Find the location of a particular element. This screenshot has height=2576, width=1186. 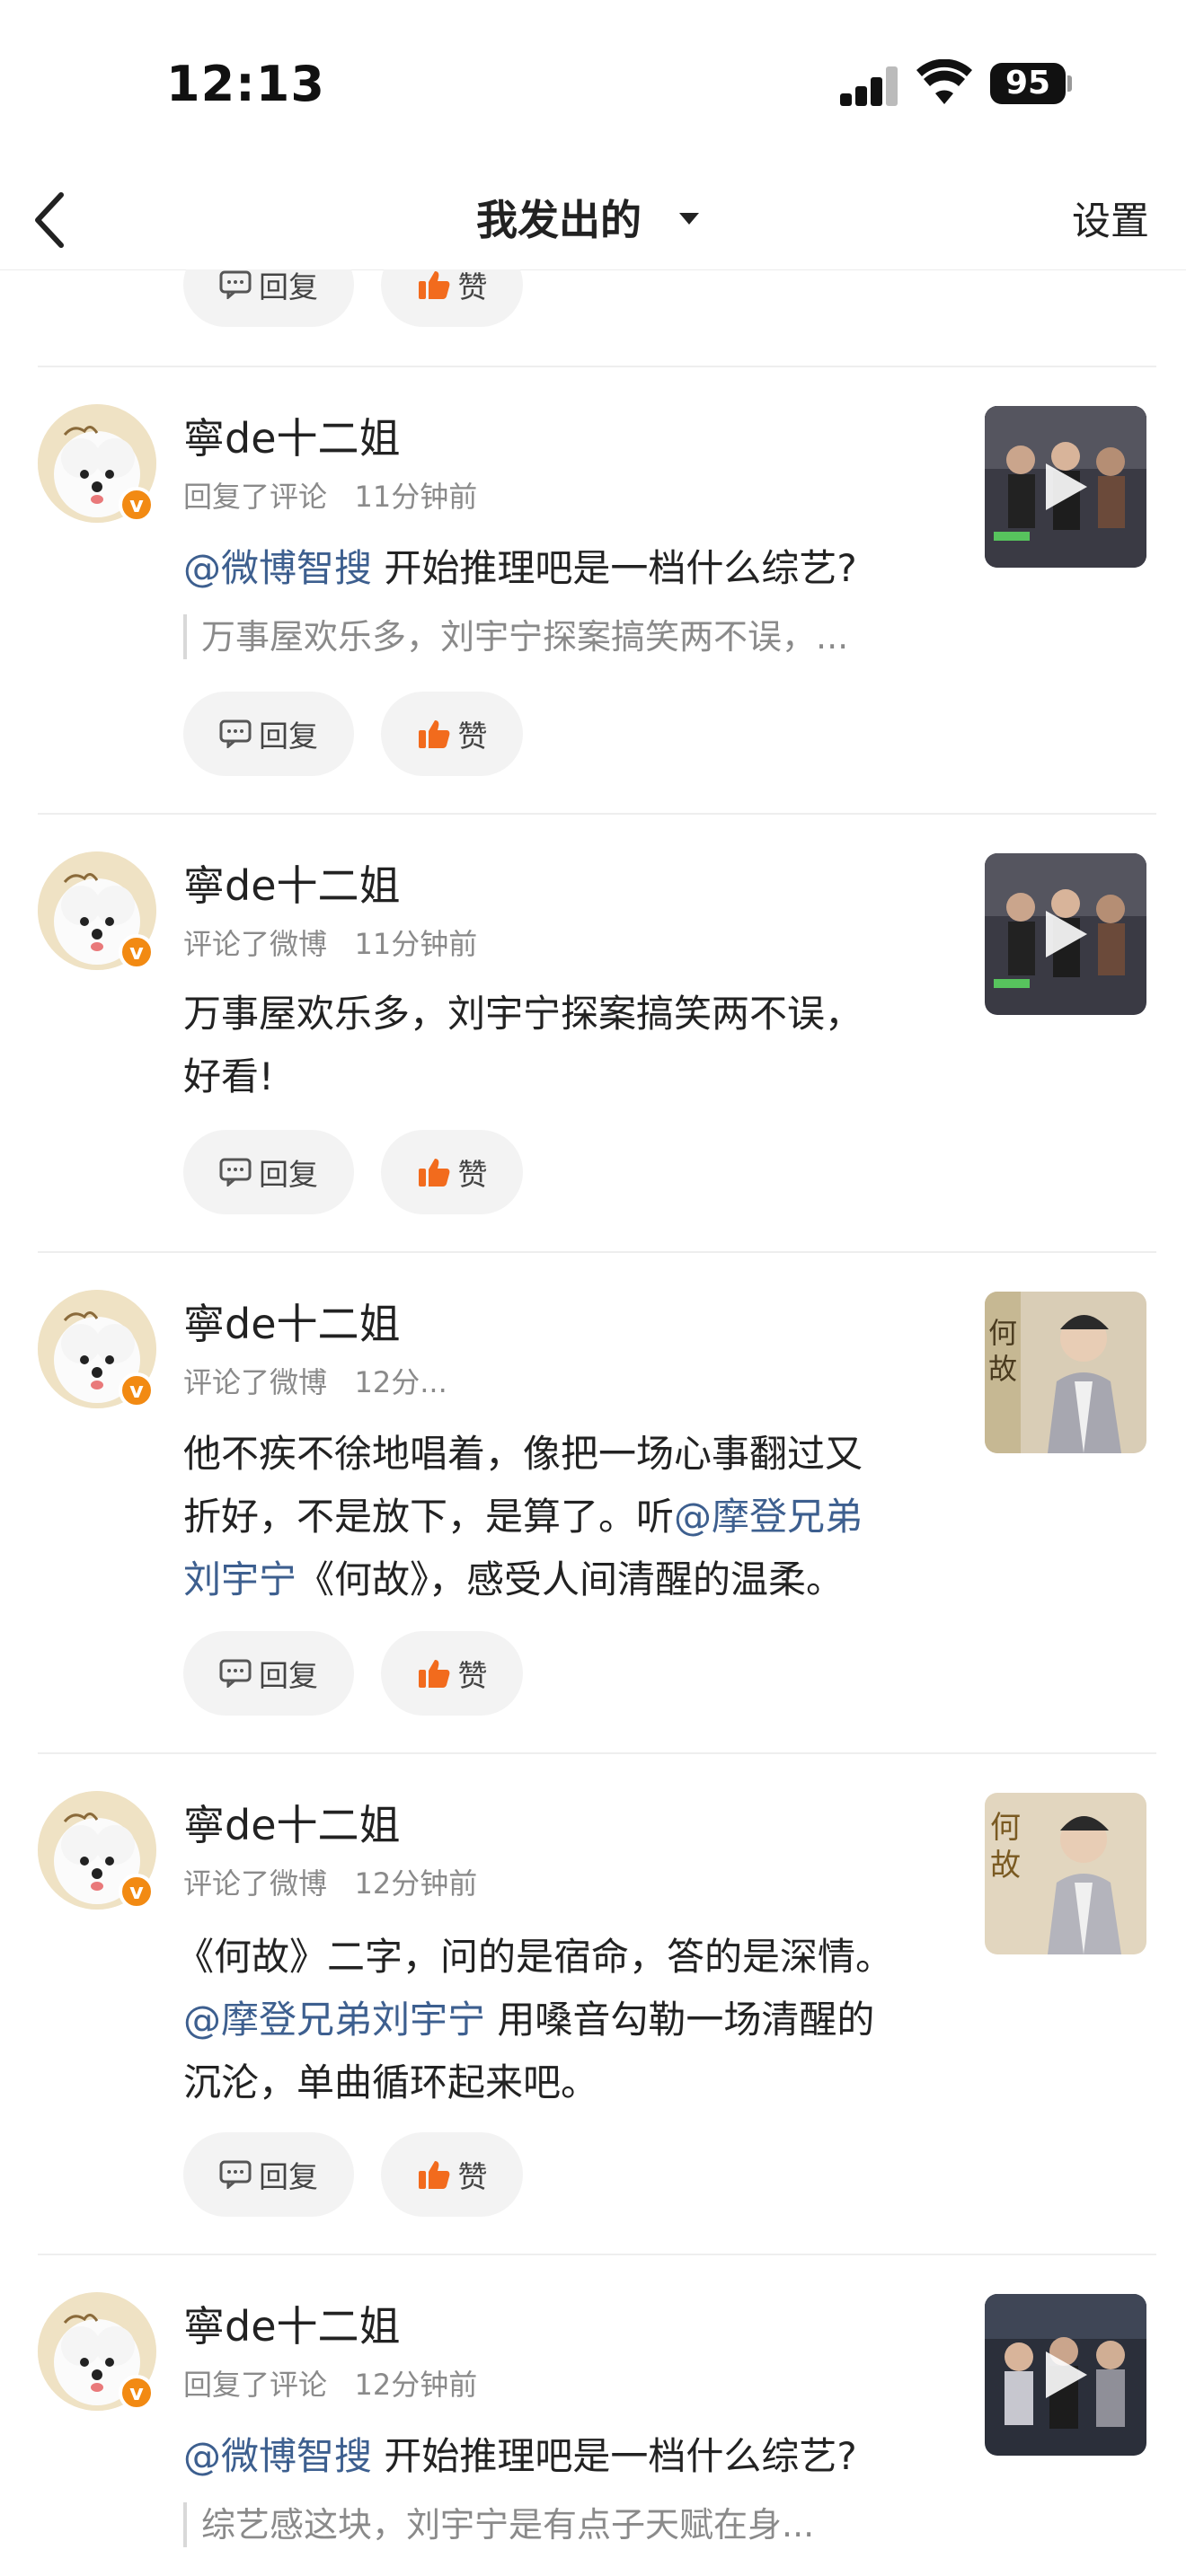

page-title: 我发出的 is located at coordinates (559, 220).